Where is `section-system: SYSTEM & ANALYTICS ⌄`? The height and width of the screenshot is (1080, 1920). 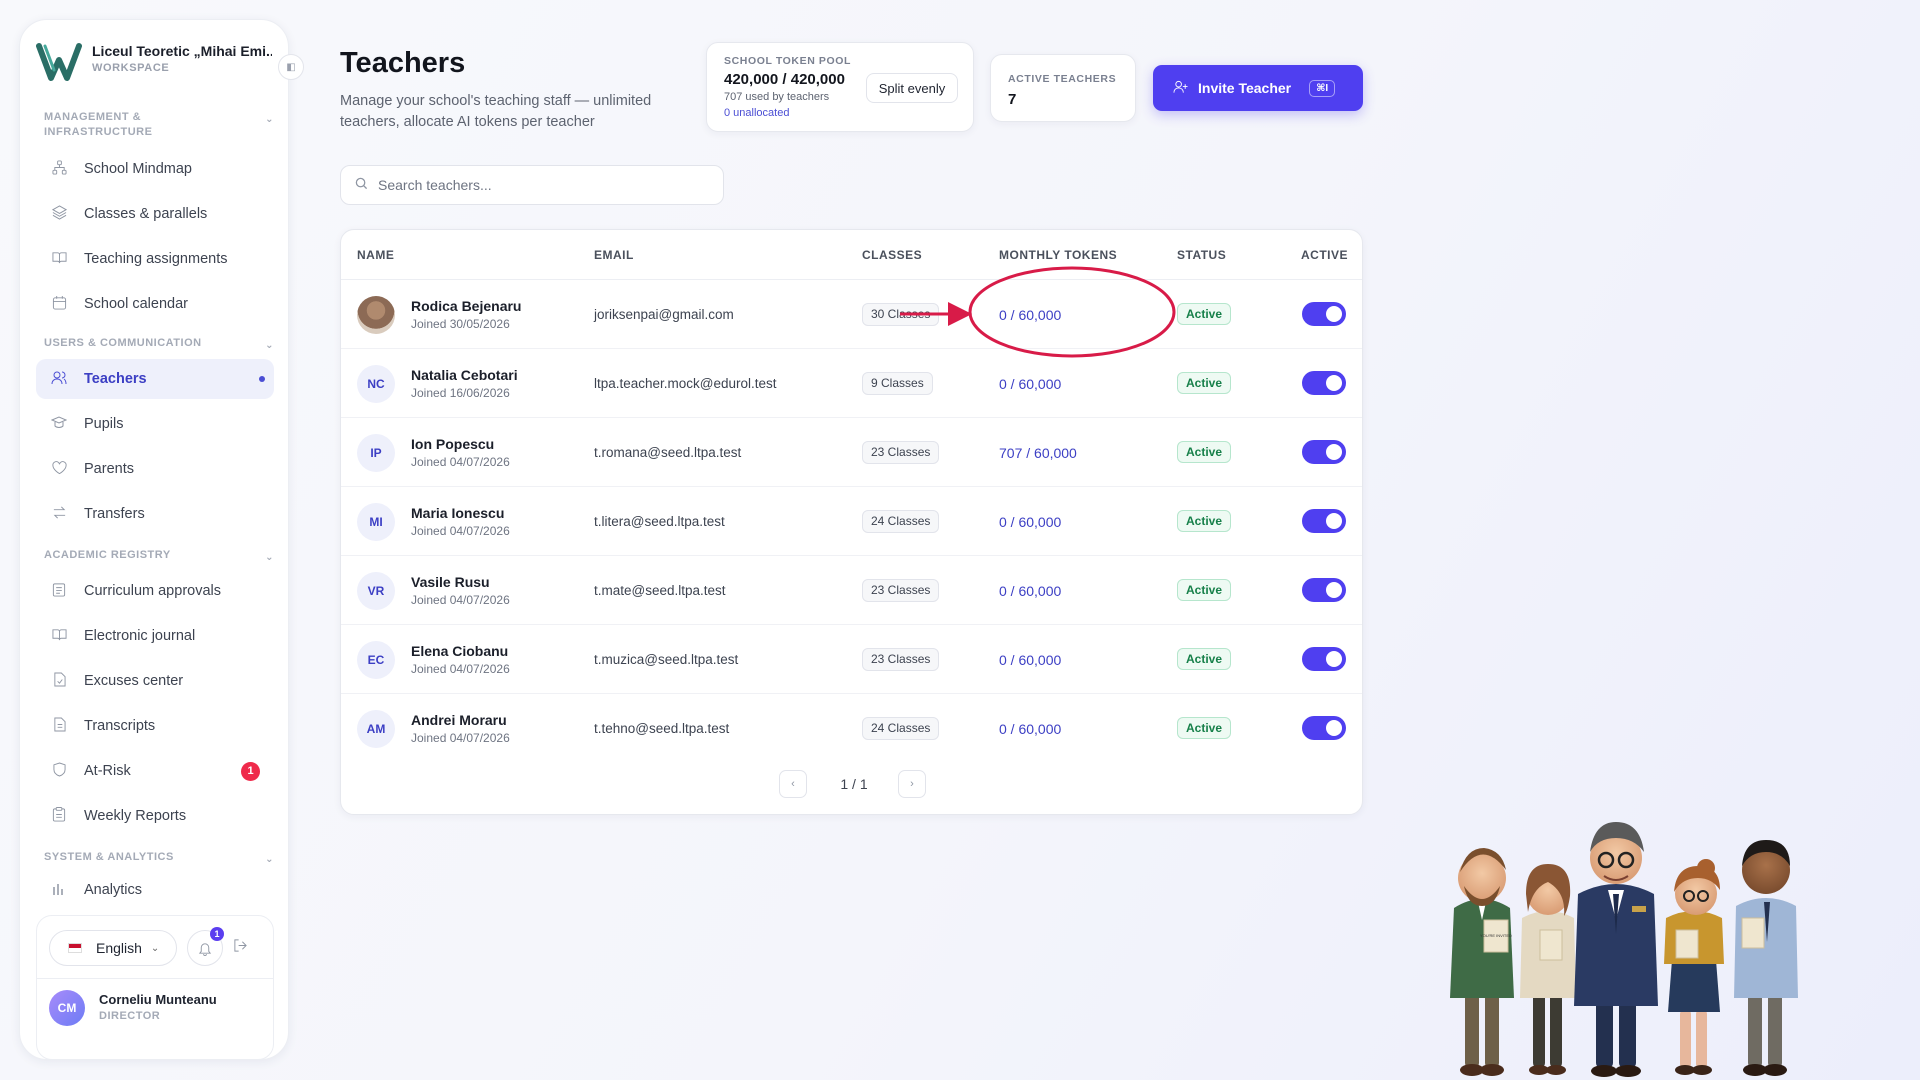
section-system: SYSTEM & ANALYTICS ⌄ is located at coordinates (159, 857).